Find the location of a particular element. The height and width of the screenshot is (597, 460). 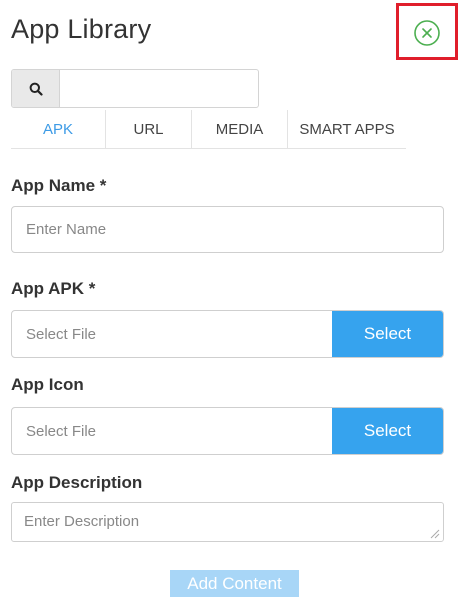

close-highlight is located at coordinates (427, 31).